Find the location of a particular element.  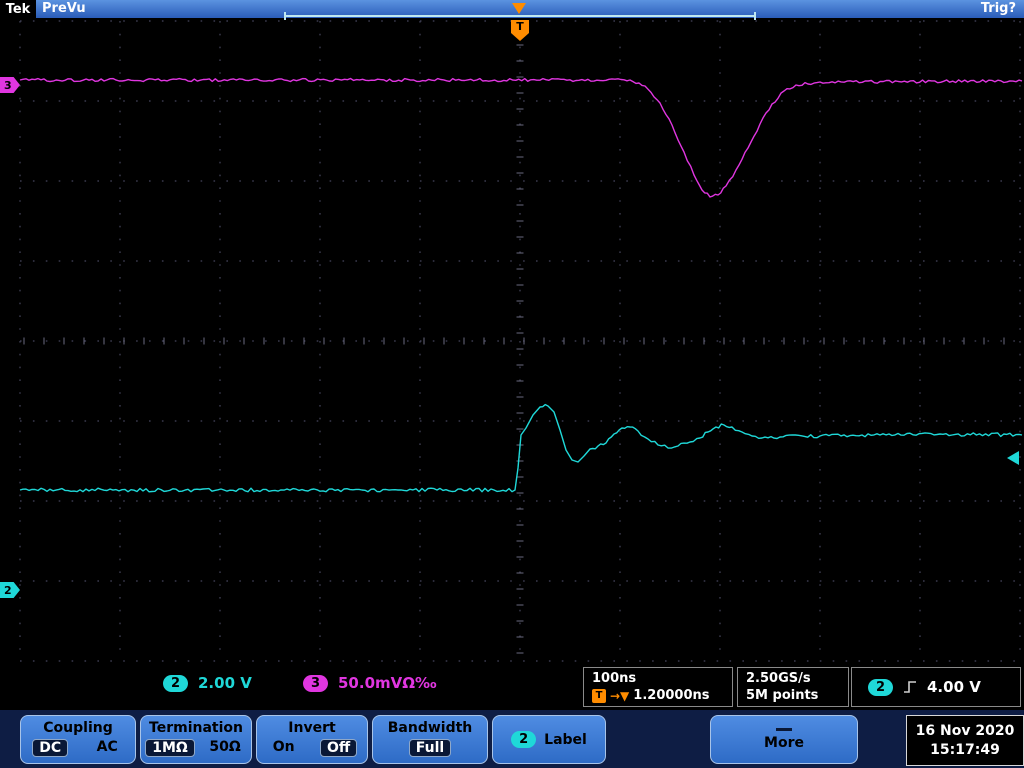

acquisition-readout: 2.50GS/s 5M points is located at coordinates (793, 687).